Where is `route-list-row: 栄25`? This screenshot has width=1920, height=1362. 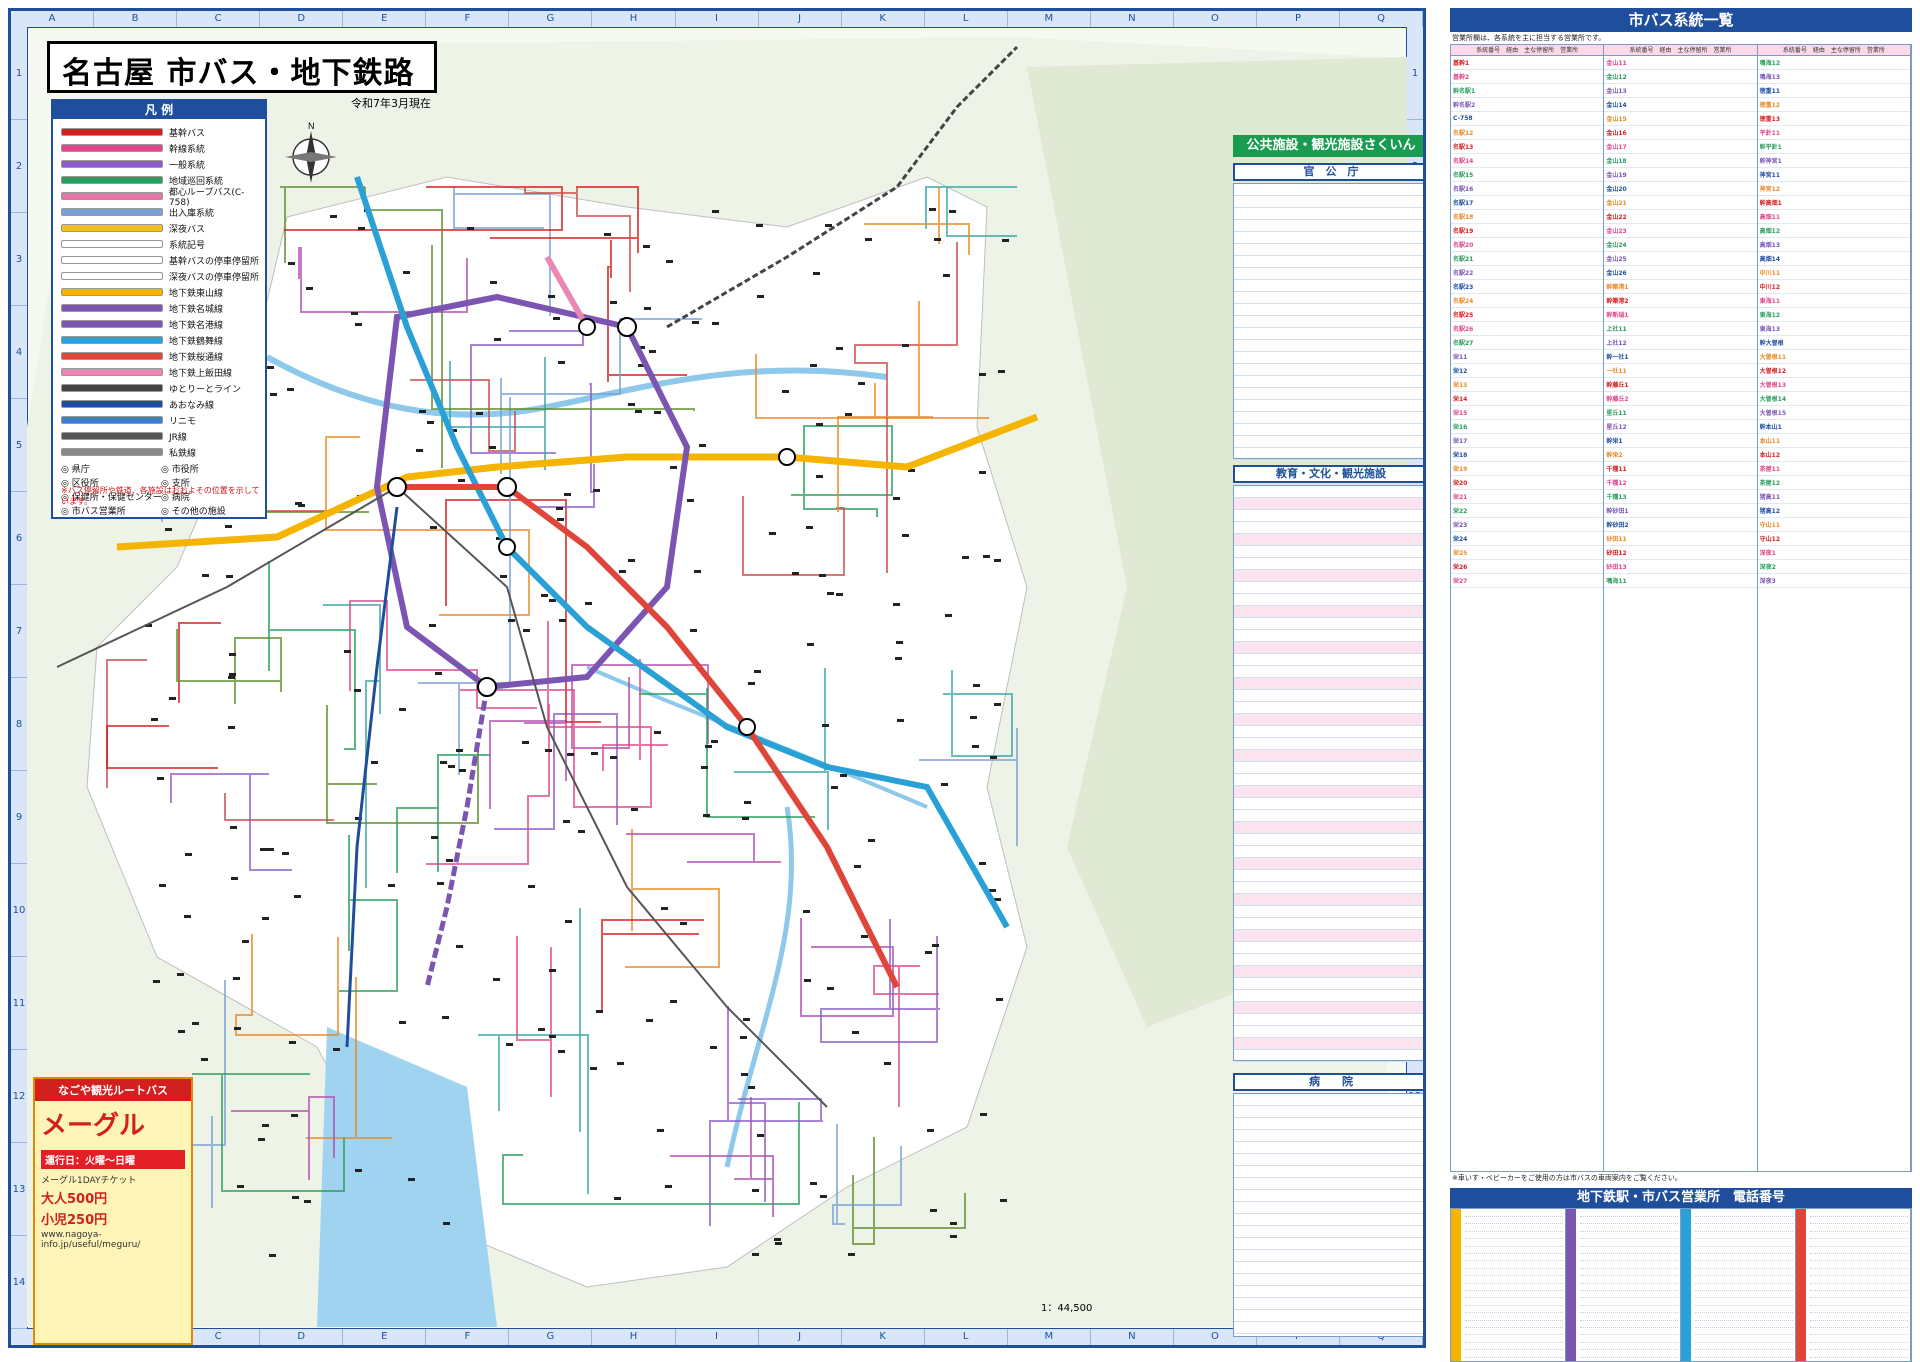
route-list-row: 栄25 is located at coordinates (1527, 553).